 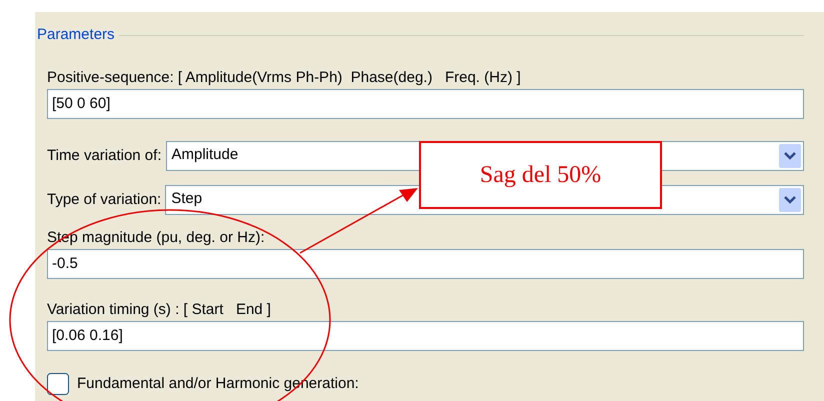 I want to click on field-label: Time variation of:, so click(x=104, y=155).